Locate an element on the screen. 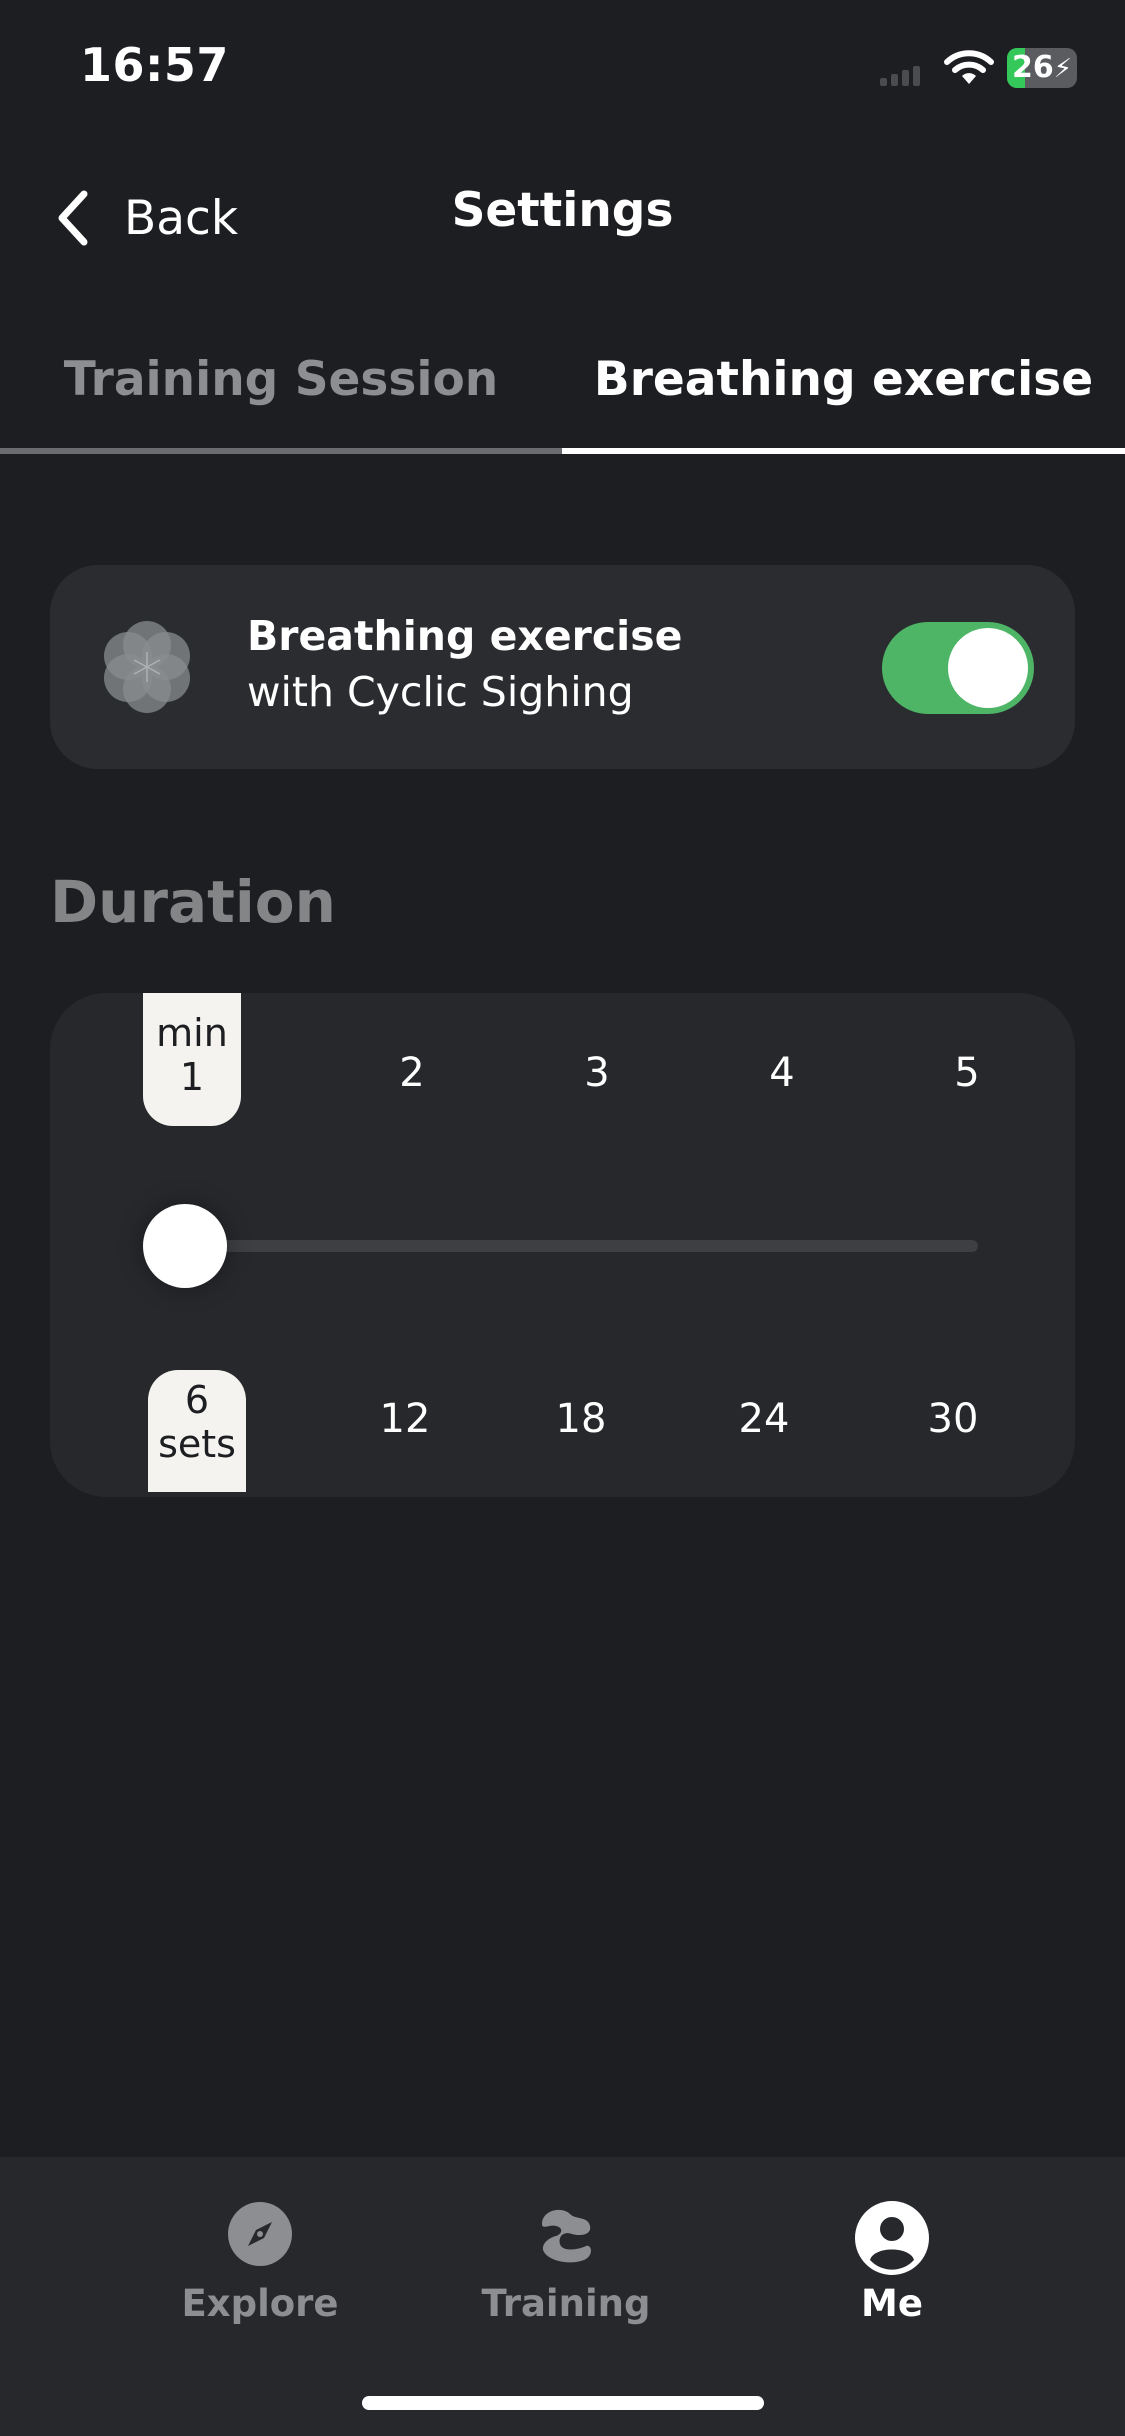 This screenshot has width=1125, height=2436. chevron-left-icon is located at coordinates (73, 218).